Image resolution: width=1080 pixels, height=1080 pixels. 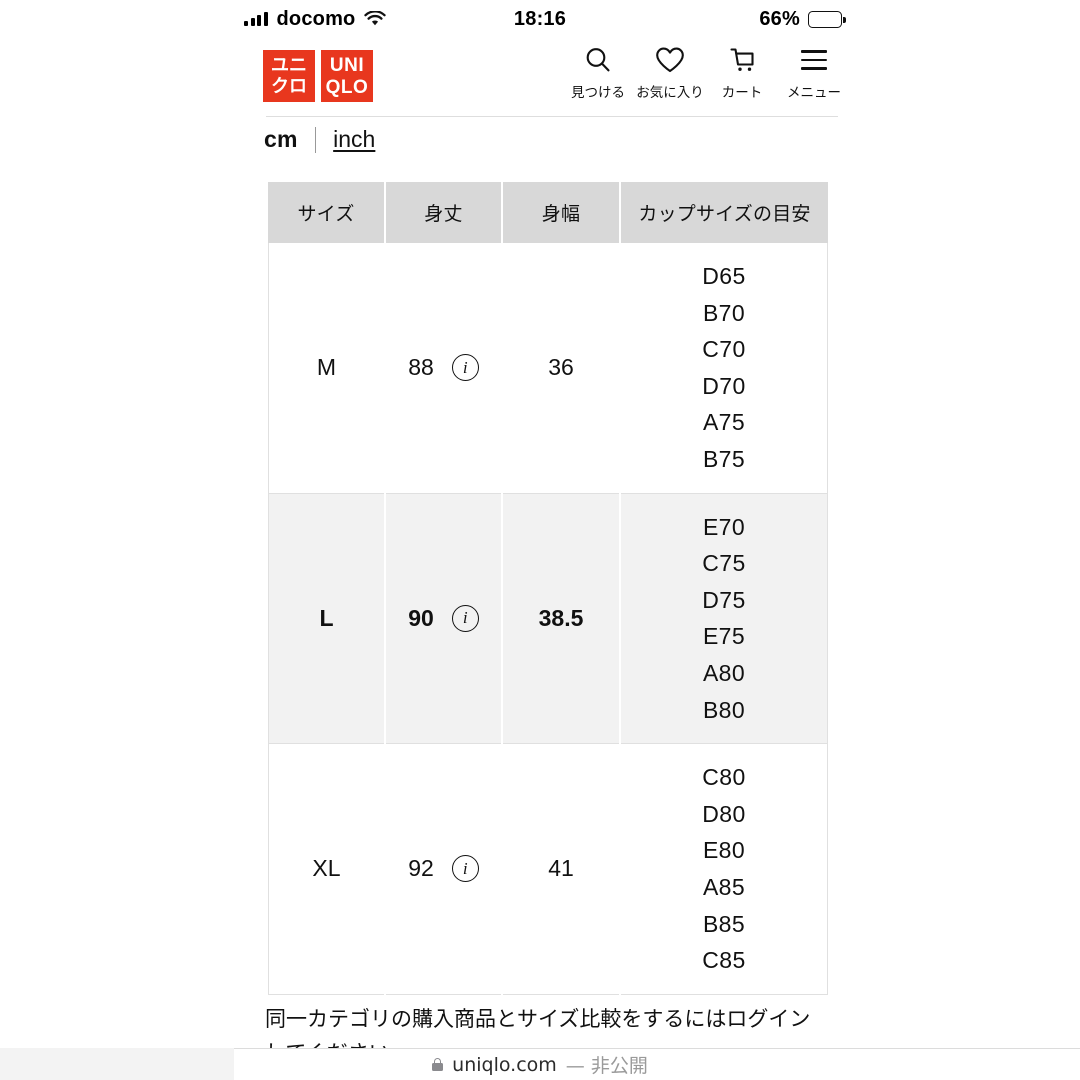 What do you see at coordinates (354, 139) in the screenshot?
I see `unit-option-inch: inch` at bounding box center [354, 139].